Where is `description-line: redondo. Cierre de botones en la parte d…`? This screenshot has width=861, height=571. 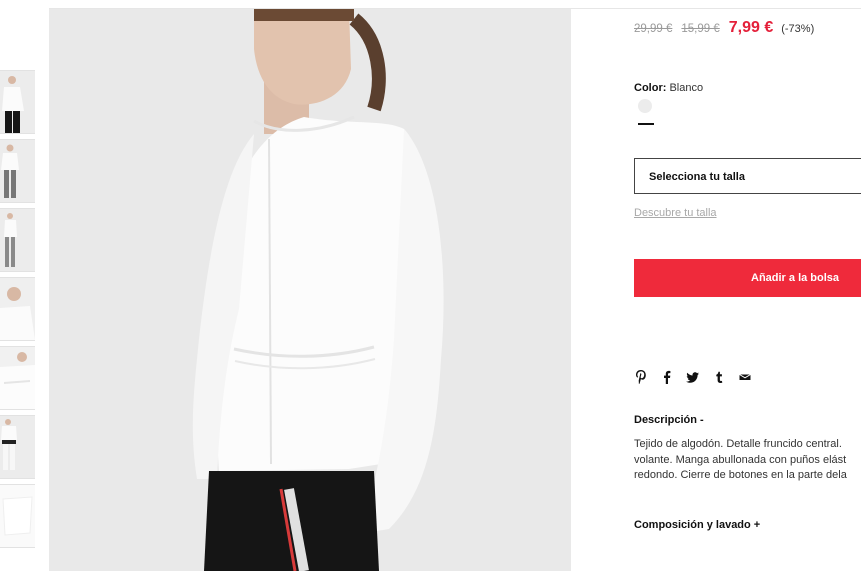
description-line: redondo. Cierre de botones en la parte d… is located at coordinates (740, 475).